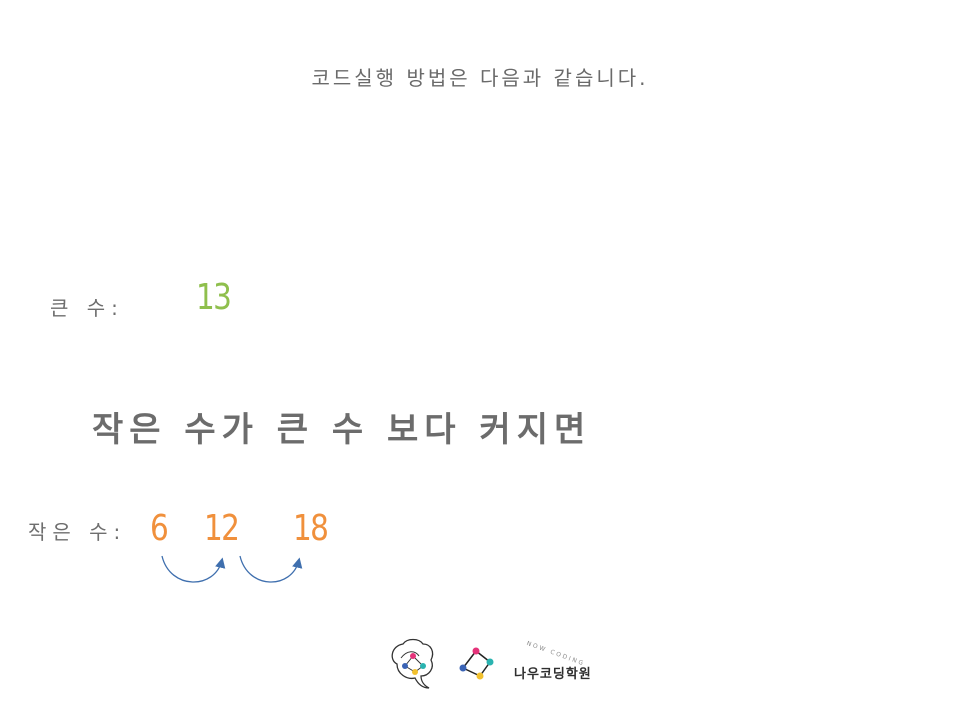  What do you see at coordinates (232, 569) in the screenshot?
I see `step-arrows` at bounding box center [232, 569].